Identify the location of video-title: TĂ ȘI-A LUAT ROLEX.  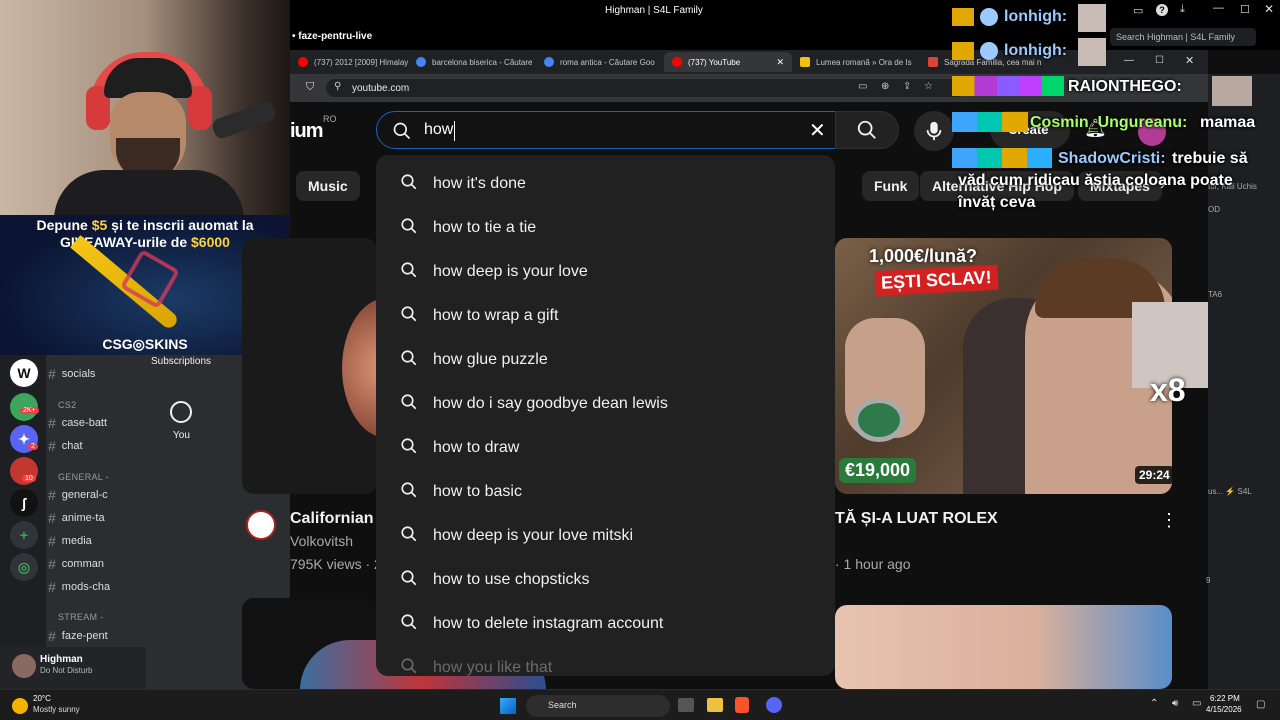
(916, 519).